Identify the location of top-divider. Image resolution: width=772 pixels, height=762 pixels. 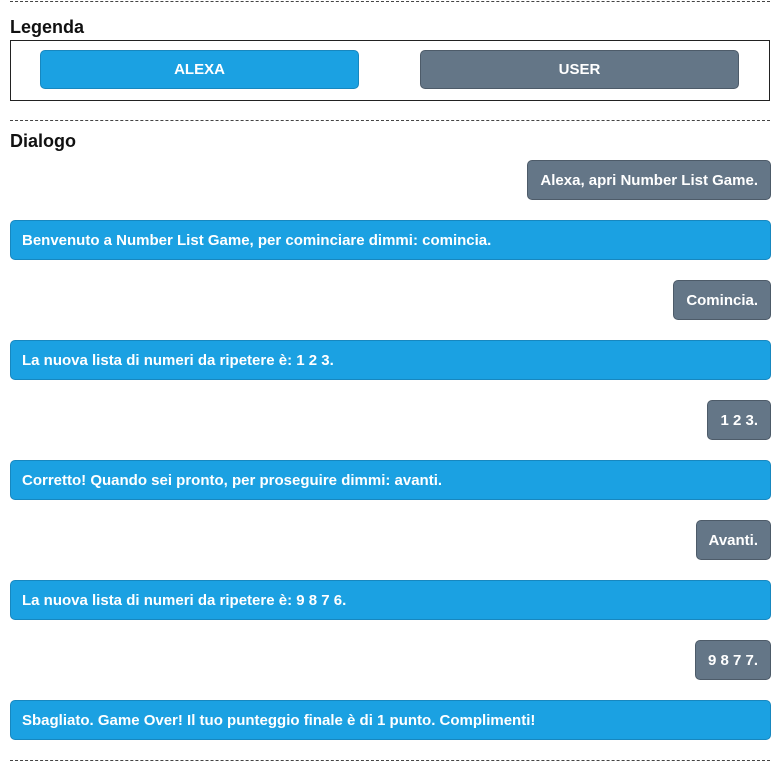
(390, 1).